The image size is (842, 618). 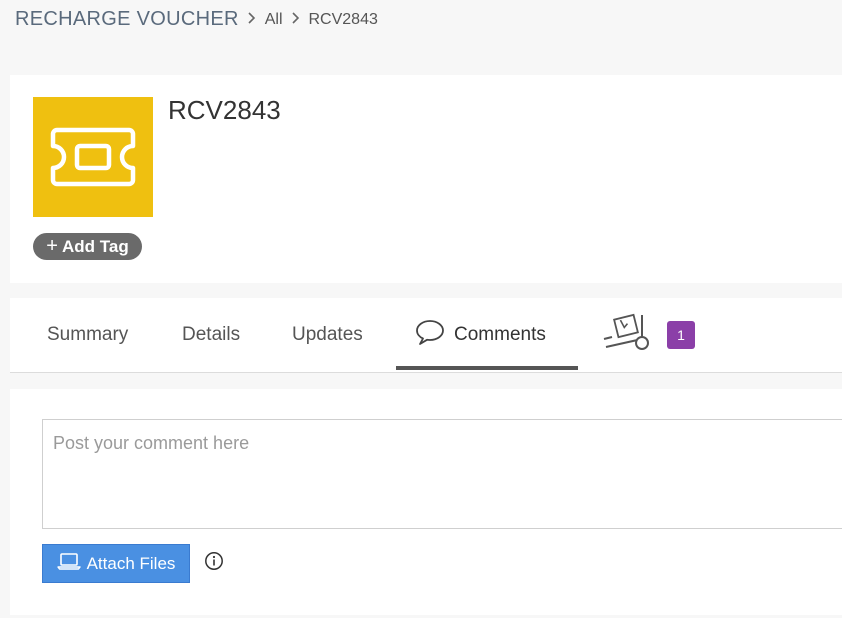 I want to click on breadcrumb-module: RECHARGE VOUCHER, so click(x=127, y=19).